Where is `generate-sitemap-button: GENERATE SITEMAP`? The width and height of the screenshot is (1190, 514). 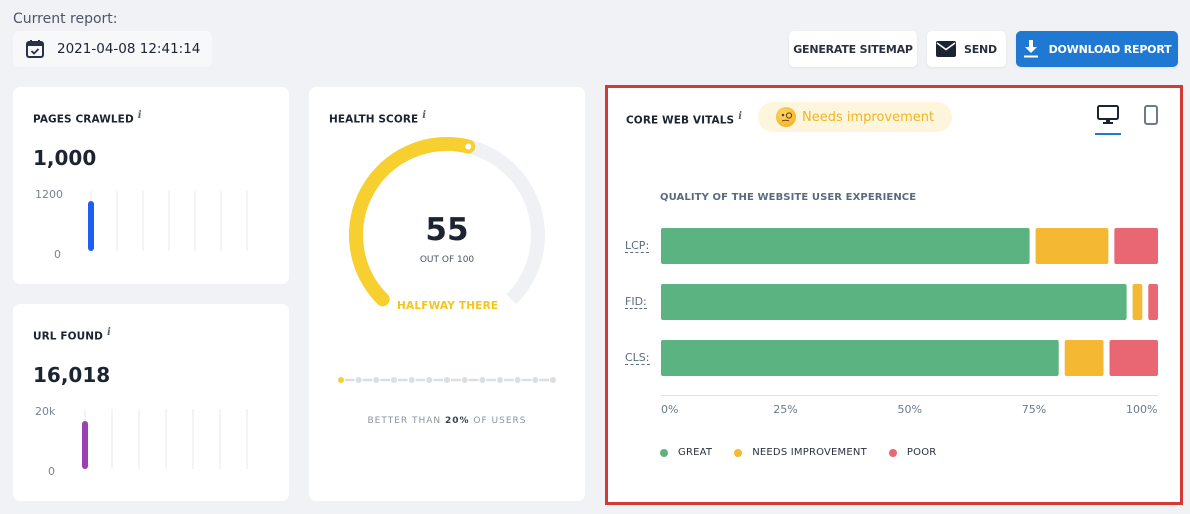 generate-sitemap-button: GENERATE SITEMAP is located at coordinates (853, 49).